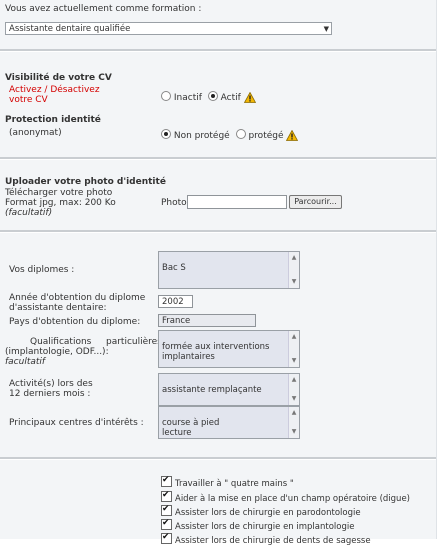  I want to click on radio-inactif, so click(166, 96).